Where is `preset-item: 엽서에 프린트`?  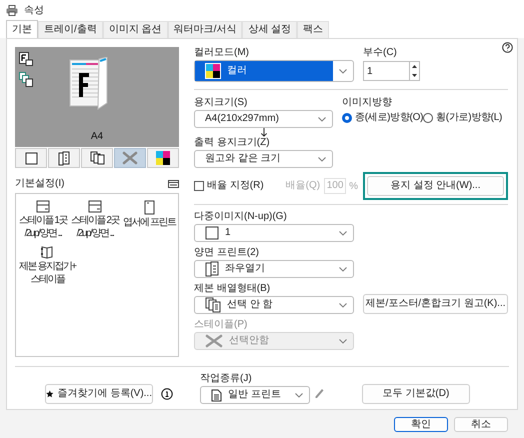
preset-item: 엽서에 프린트 is located at coordinates (149, 219).